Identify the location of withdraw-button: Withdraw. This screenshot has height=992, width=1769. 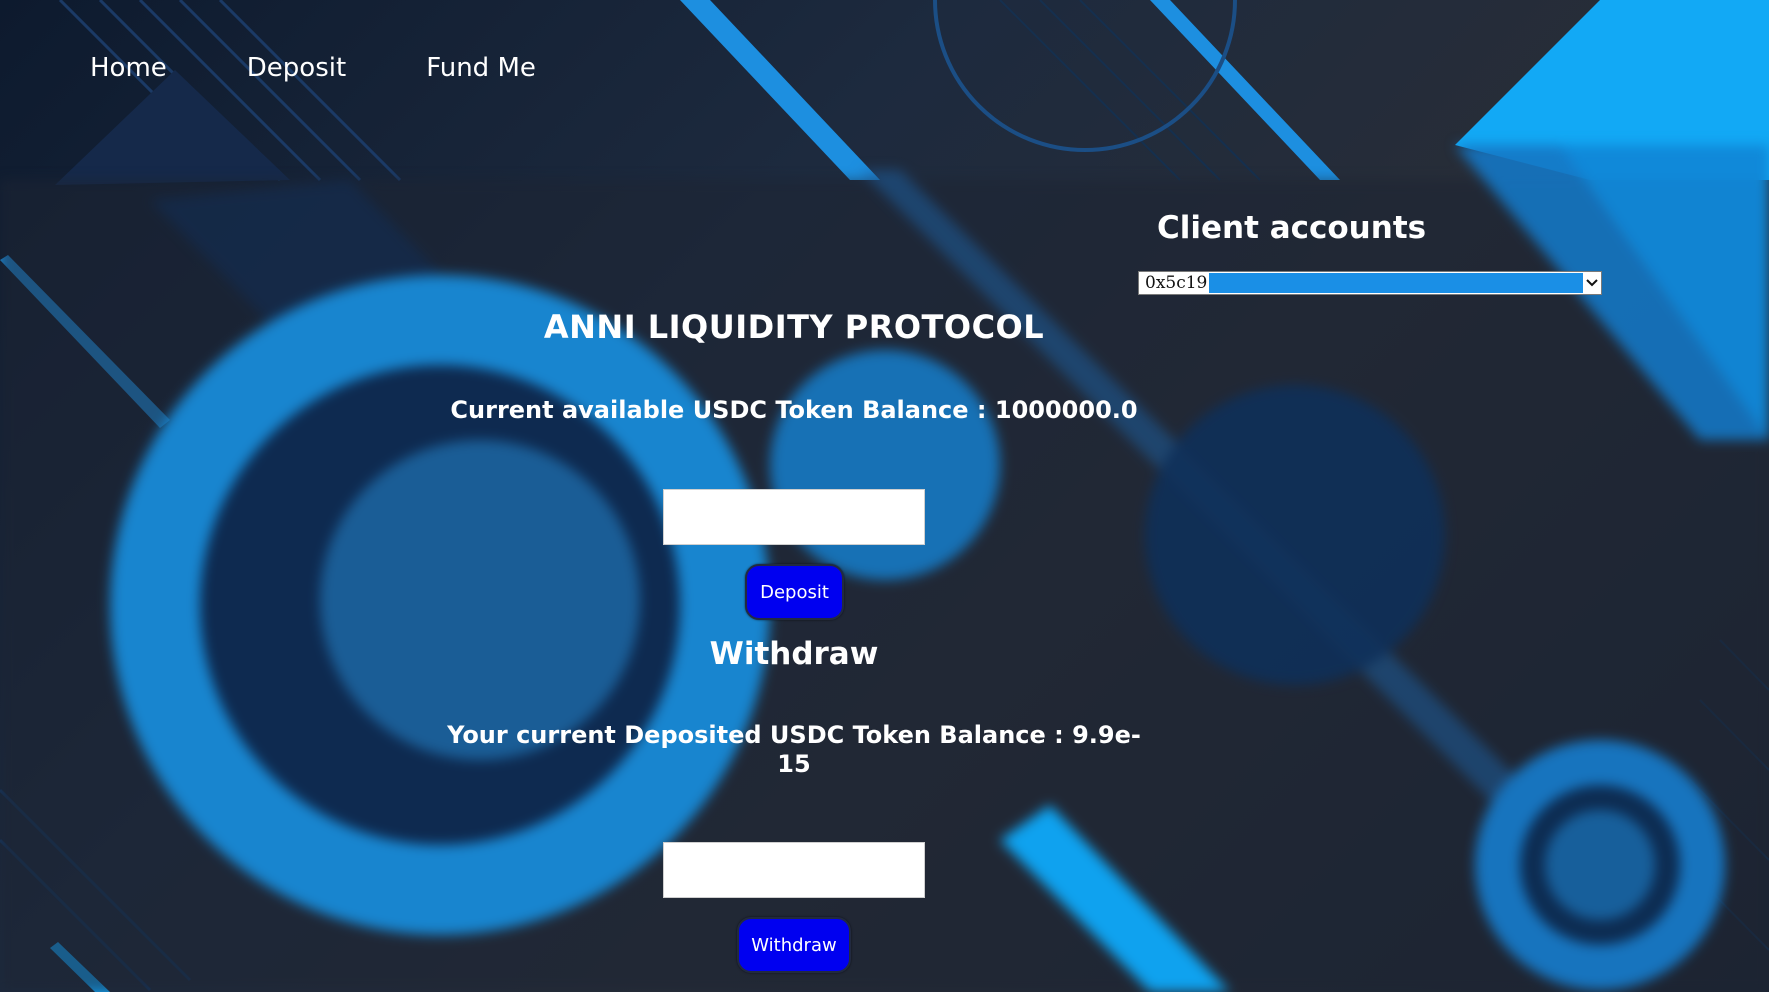
(794, 945).